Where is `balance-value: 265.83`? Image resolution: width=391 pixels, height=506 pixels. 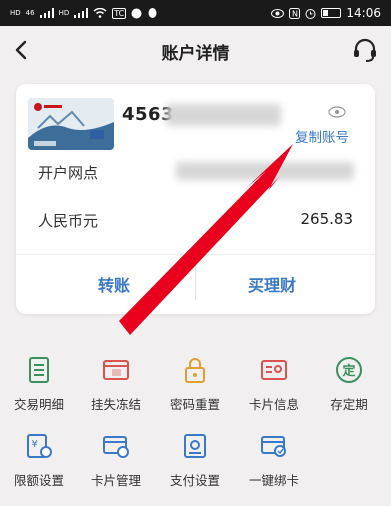
balance-value: 265.83 is located at coordinates (327, 219).